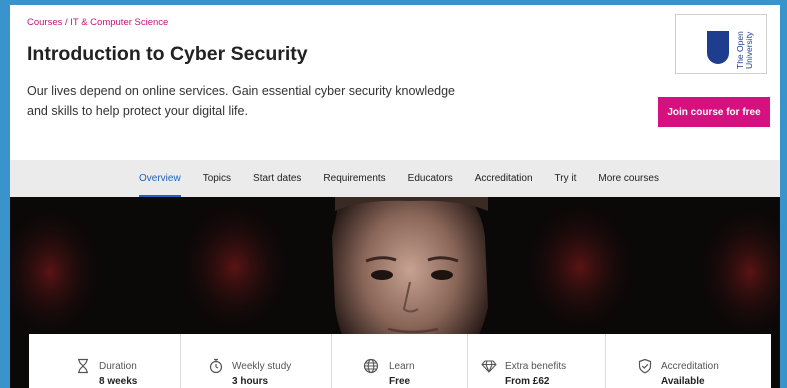  I want to click on stat-accreditation-label: Accreditation, so click(690, 366).